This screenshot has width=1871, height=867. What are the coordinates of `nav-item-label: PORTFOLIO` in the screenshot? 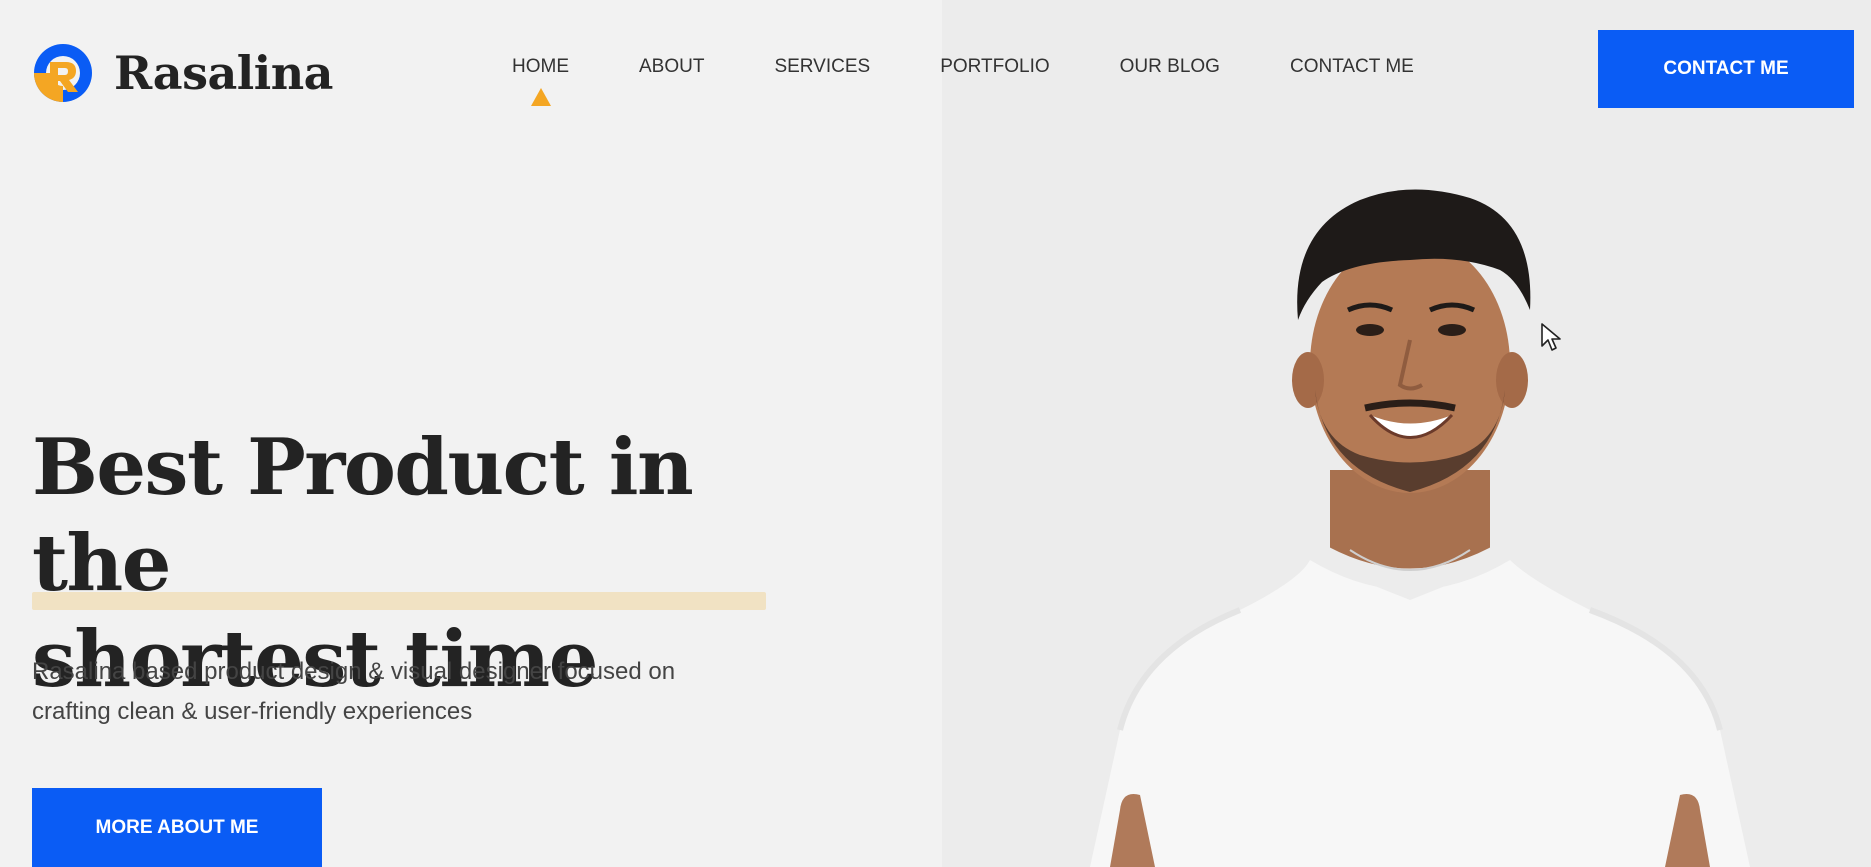 It's located at (995, 66).